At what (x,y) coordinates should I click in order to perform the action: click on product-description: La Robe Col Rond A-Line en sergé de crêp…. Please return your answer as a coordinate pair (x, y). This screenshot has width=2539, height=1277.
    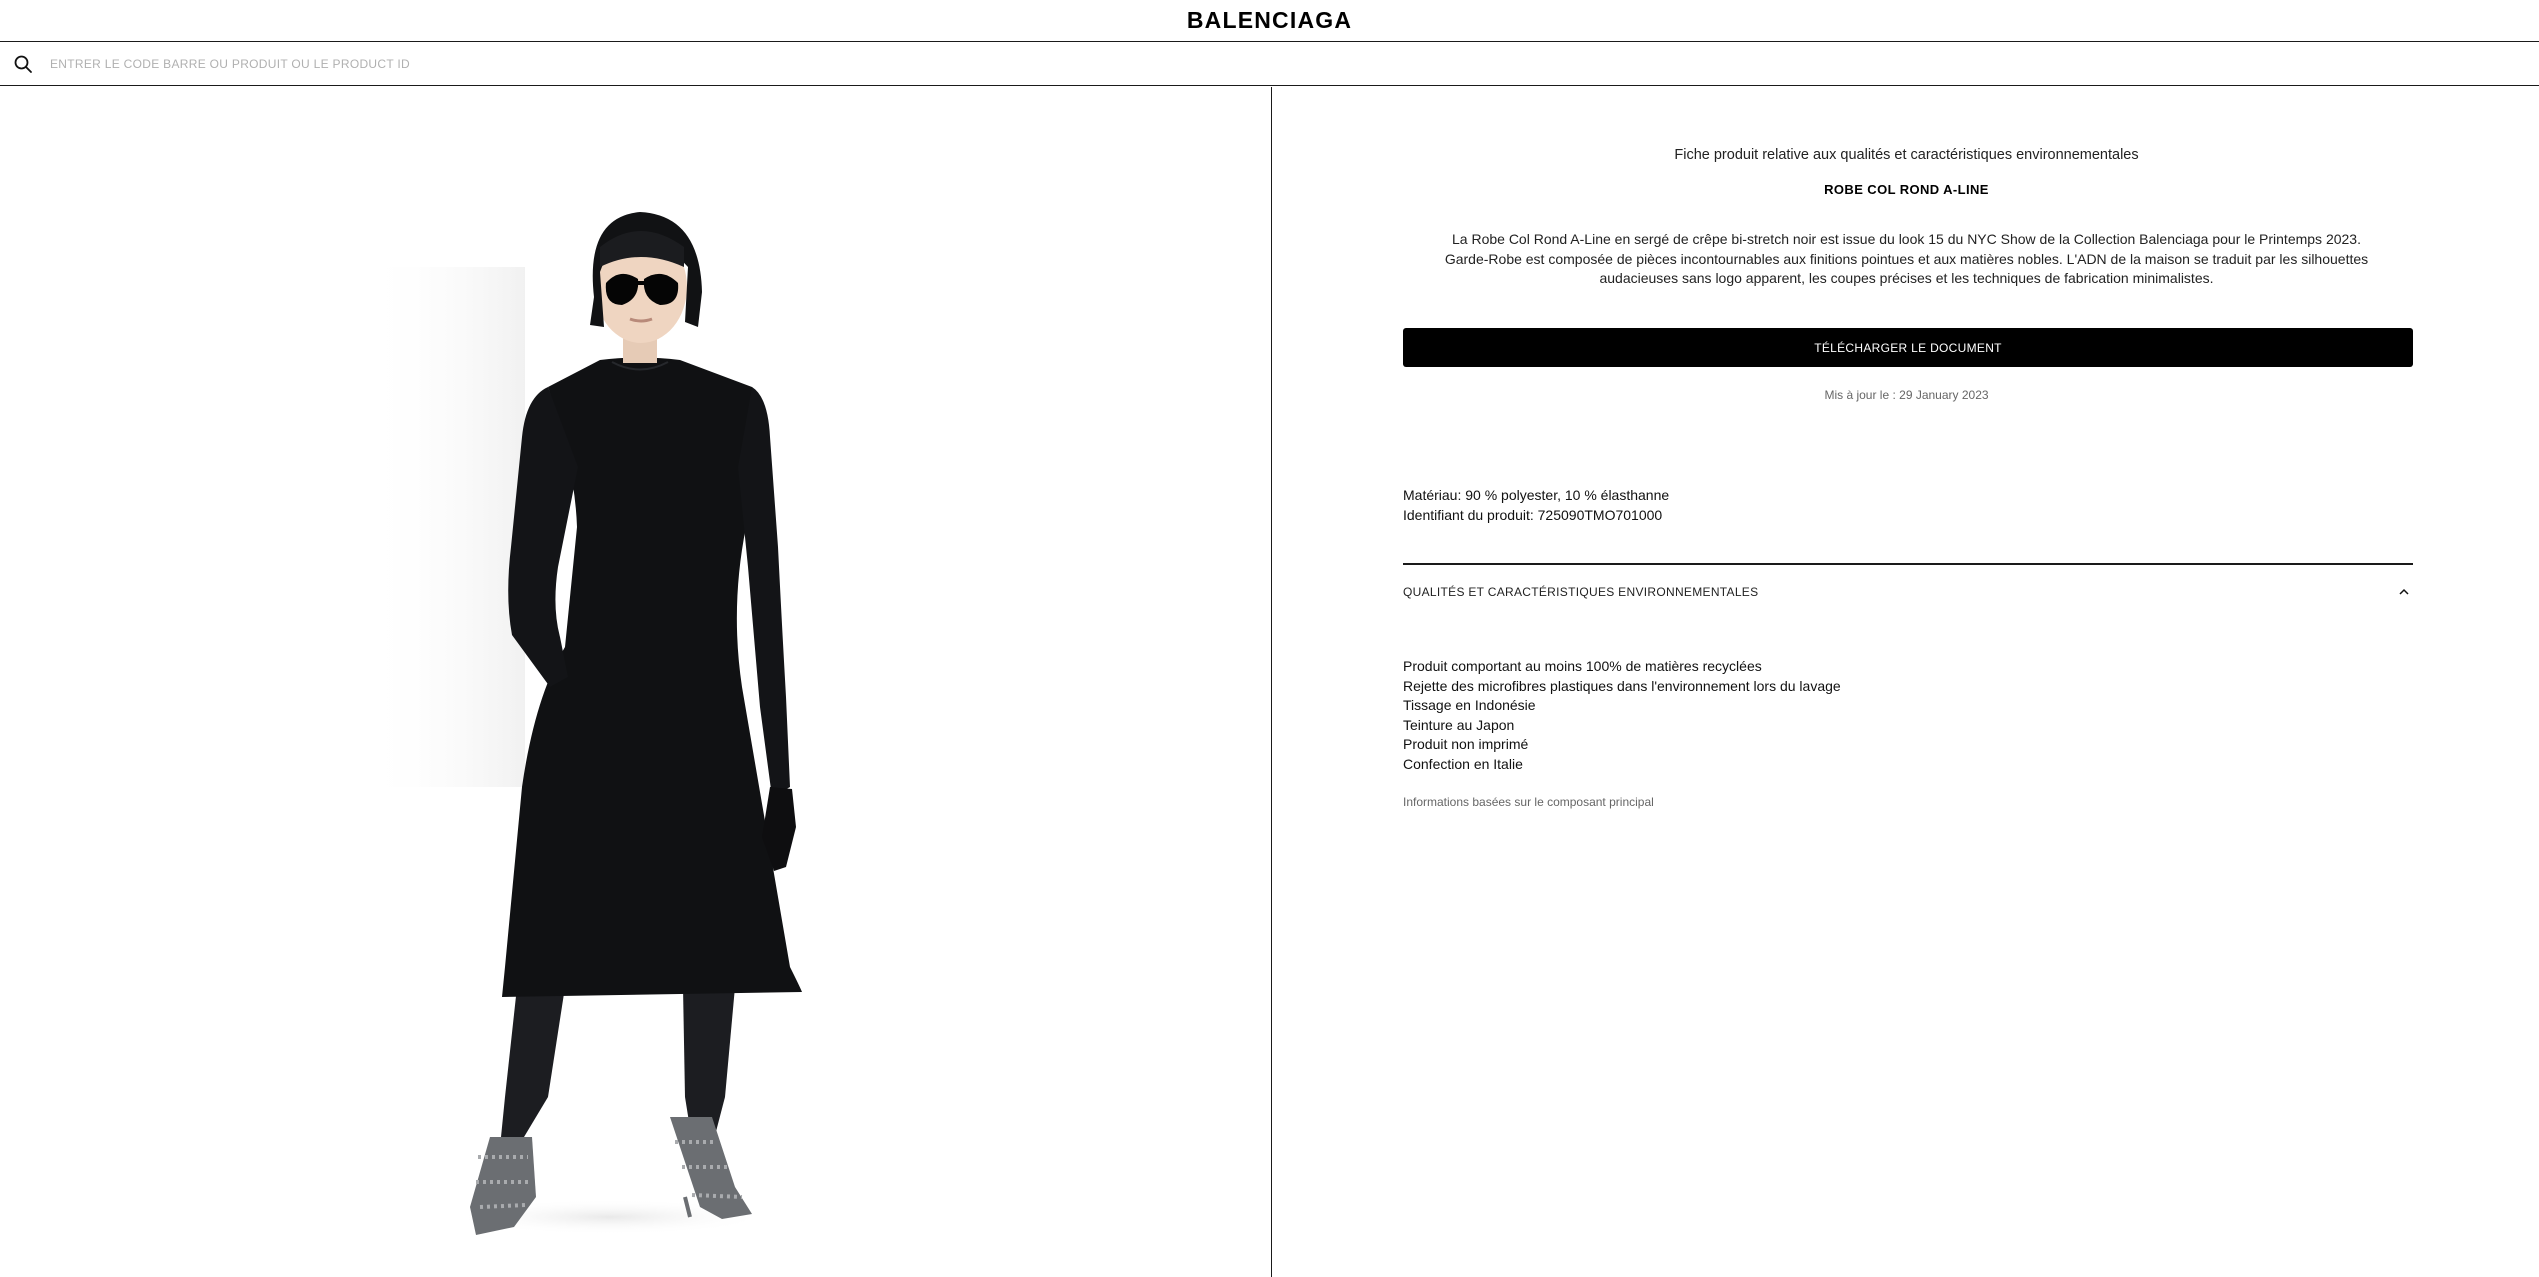
    Looking at the image, I should click on (1906, 259).